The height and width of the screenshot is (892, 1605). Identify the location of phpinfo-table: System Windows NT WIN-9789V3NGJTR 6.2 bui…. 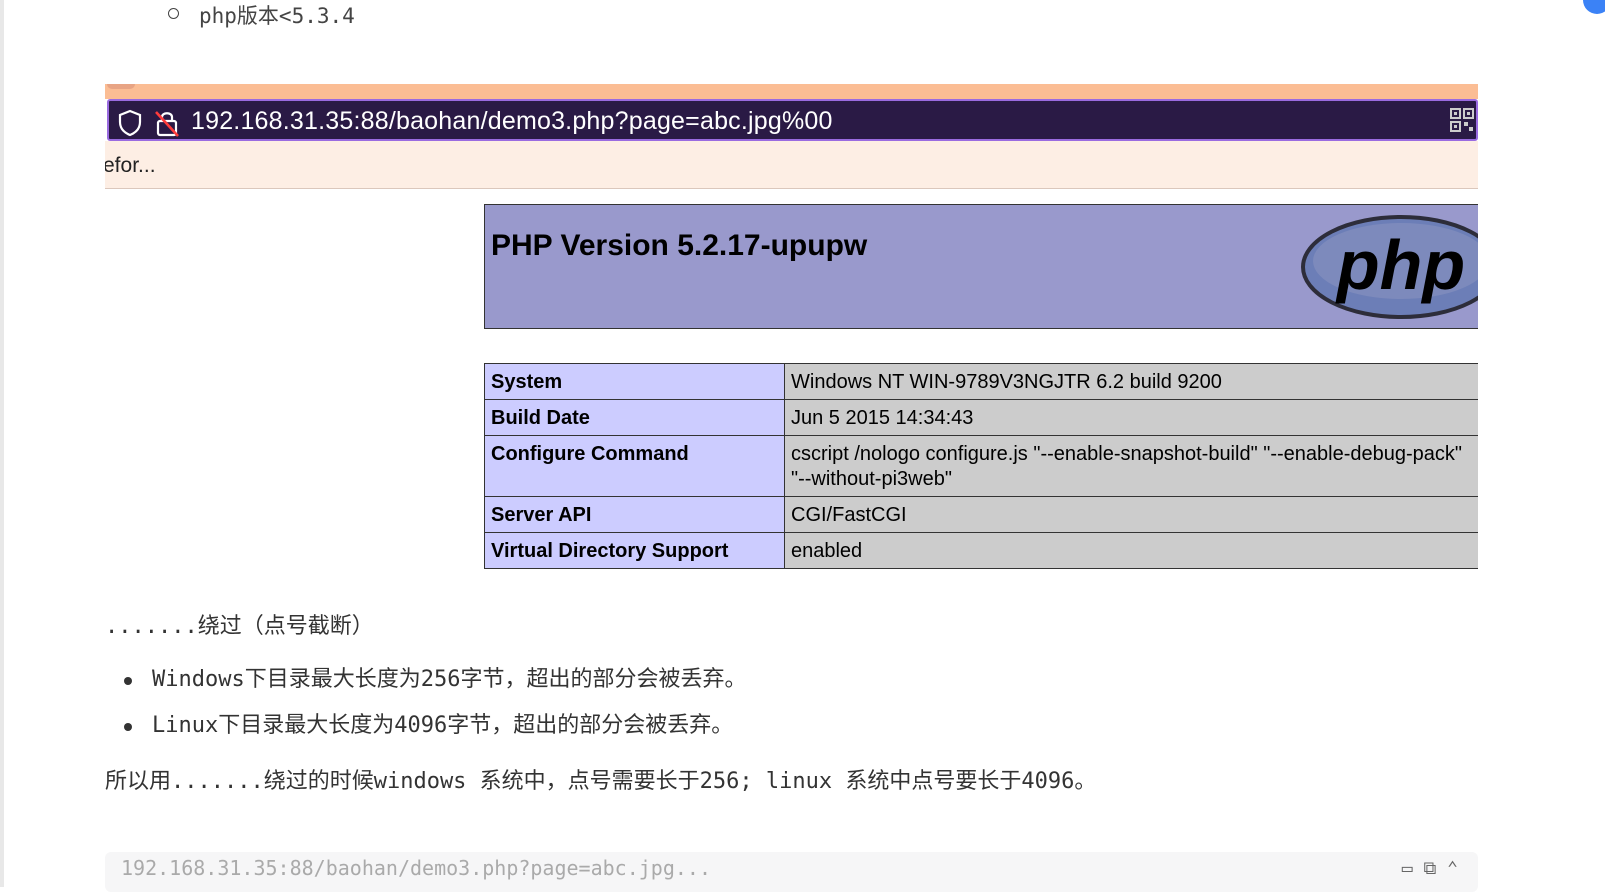
(981, 466).